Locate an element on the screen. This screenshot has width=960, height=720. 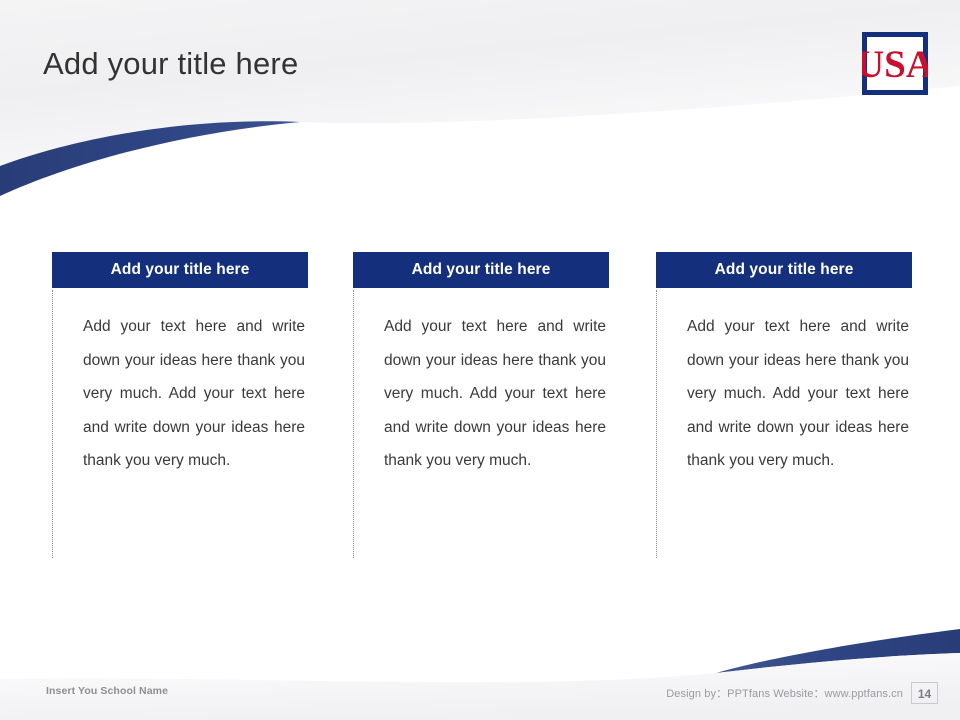
footer-school-name: Insert You School Name is located at coordinates (107, 691).